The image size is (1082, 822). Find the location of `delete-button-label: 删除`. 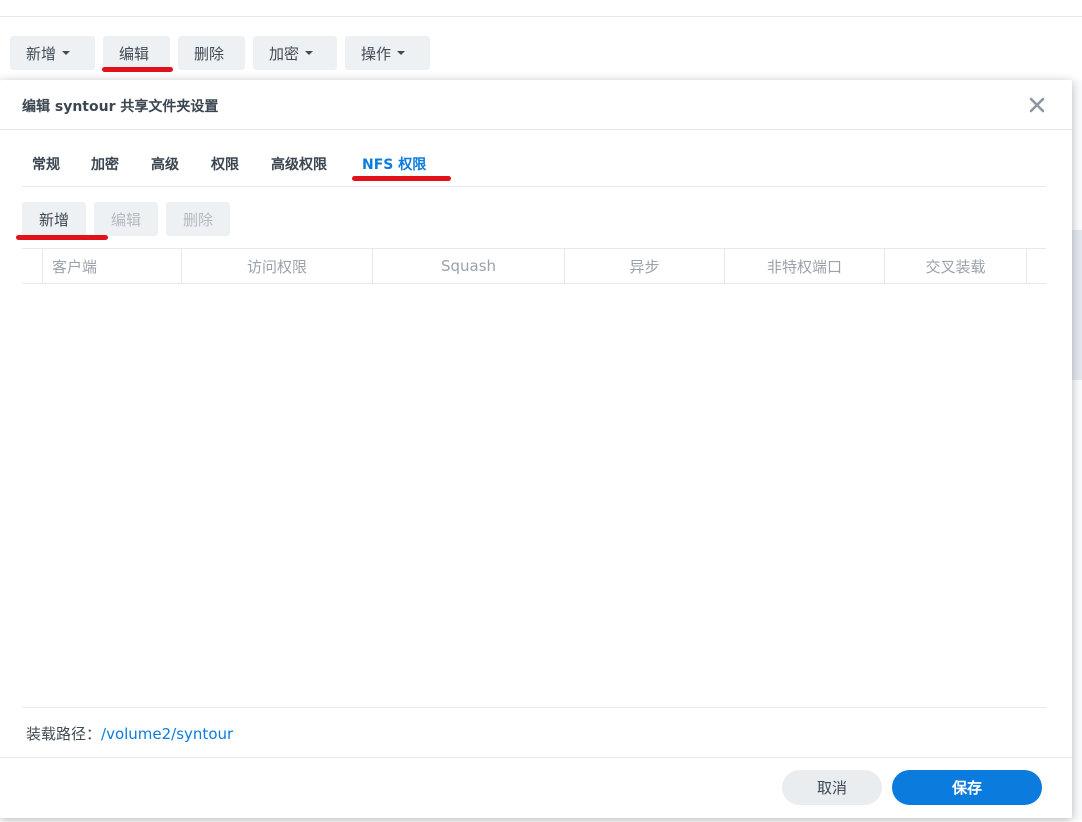

delete-button-label: 删除 is located at coordinates (209, 53).